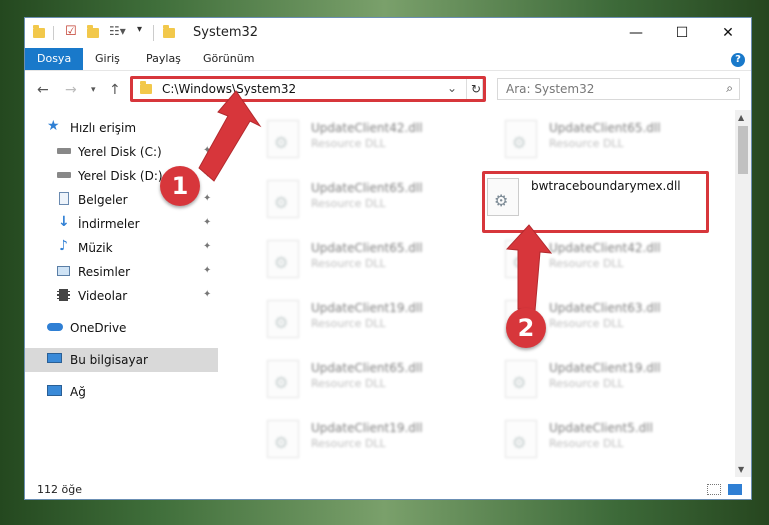  What do you see at coordinates (526, 328) in the screenshot?
I see `annotation-marker-2: 2` at bounding box center [526, 328].